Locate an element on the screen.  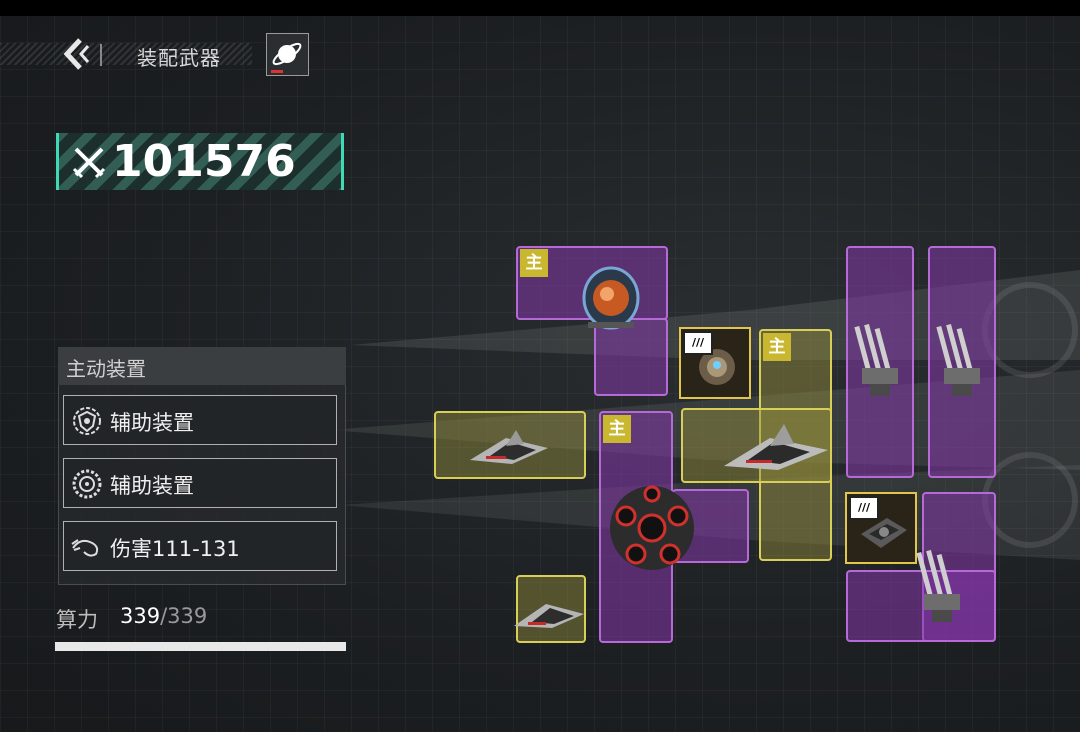
target-gear-icon is located at coordinates (87, 484).